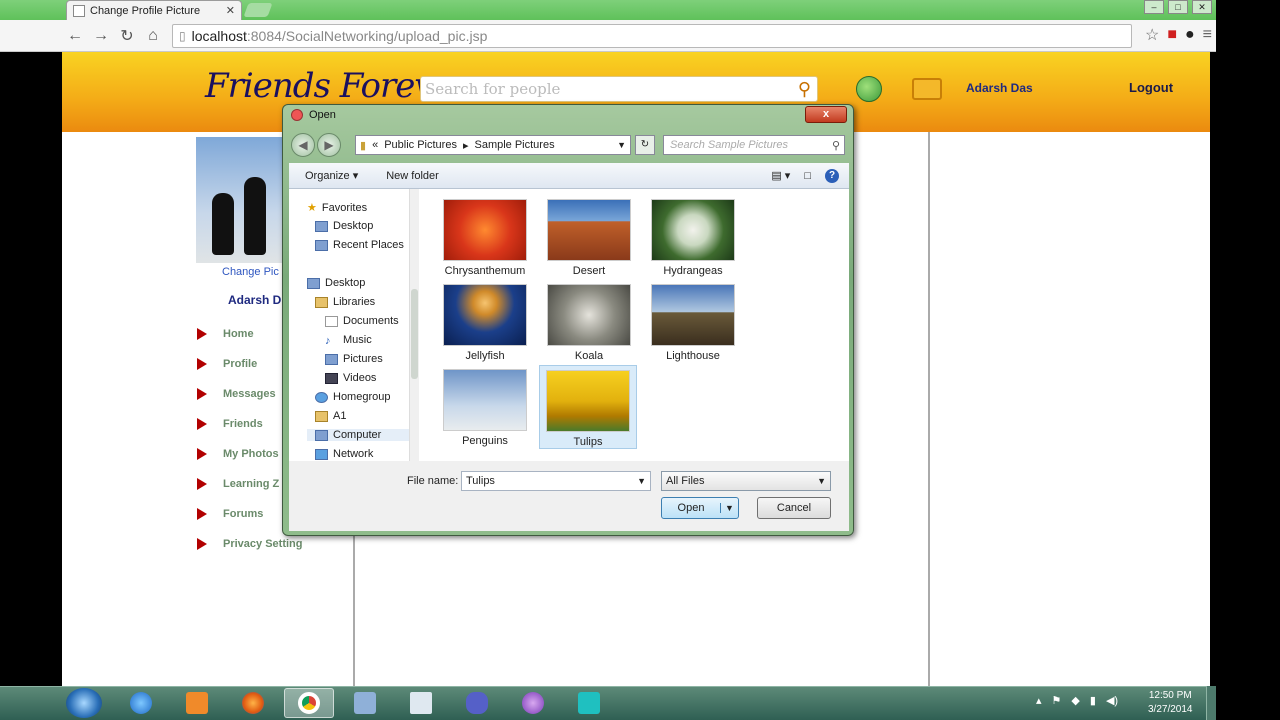 This screenshot has height=720, width=1280. I want to click on close-window-icon: ✕, so click(1202, 7).